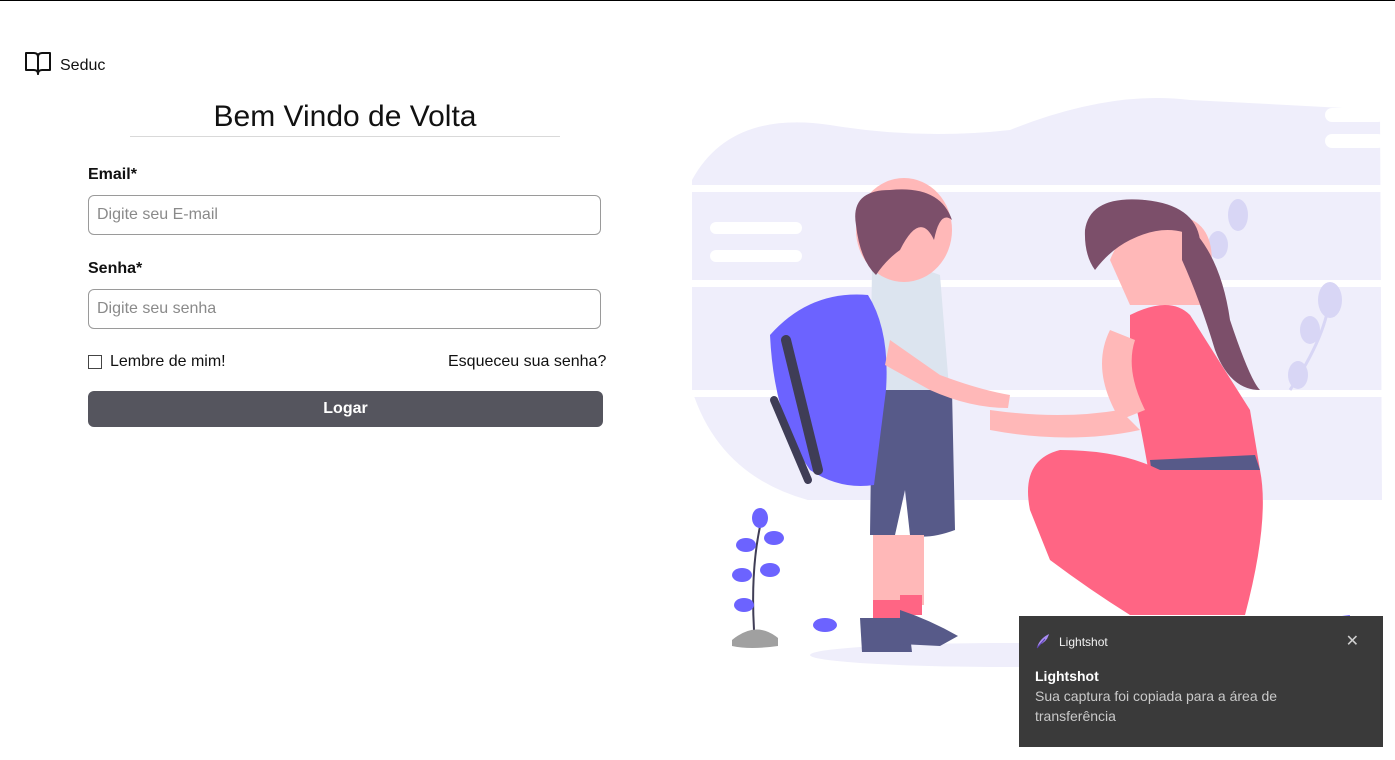  What do you see at coordinates (115, 268) in the screenshot?
I see `password-label: Senha*` at bounding box center [115, 268].